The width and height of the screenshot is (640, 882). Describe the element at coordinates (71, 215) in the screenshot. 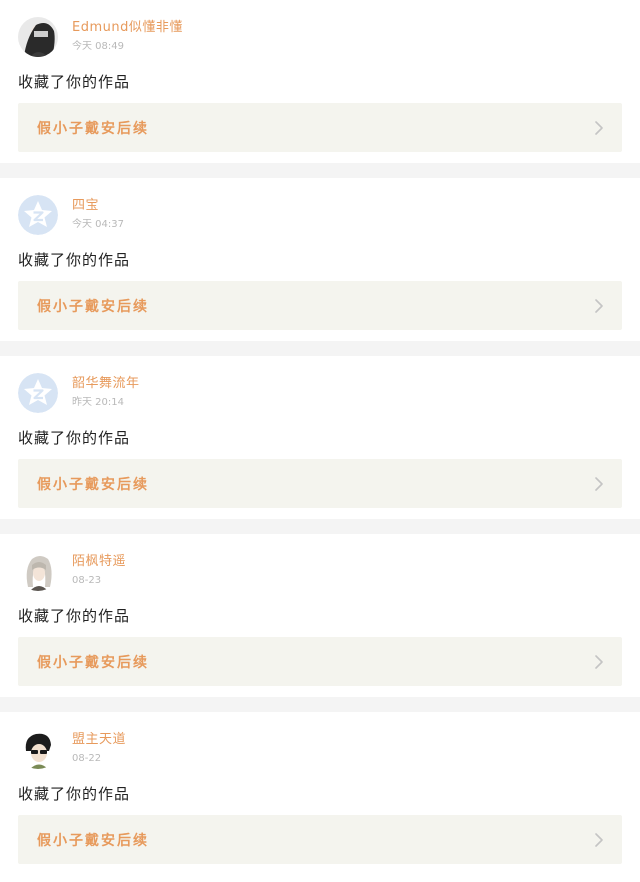

I see `notification-header: 四宝 今天 04:37` at that location.